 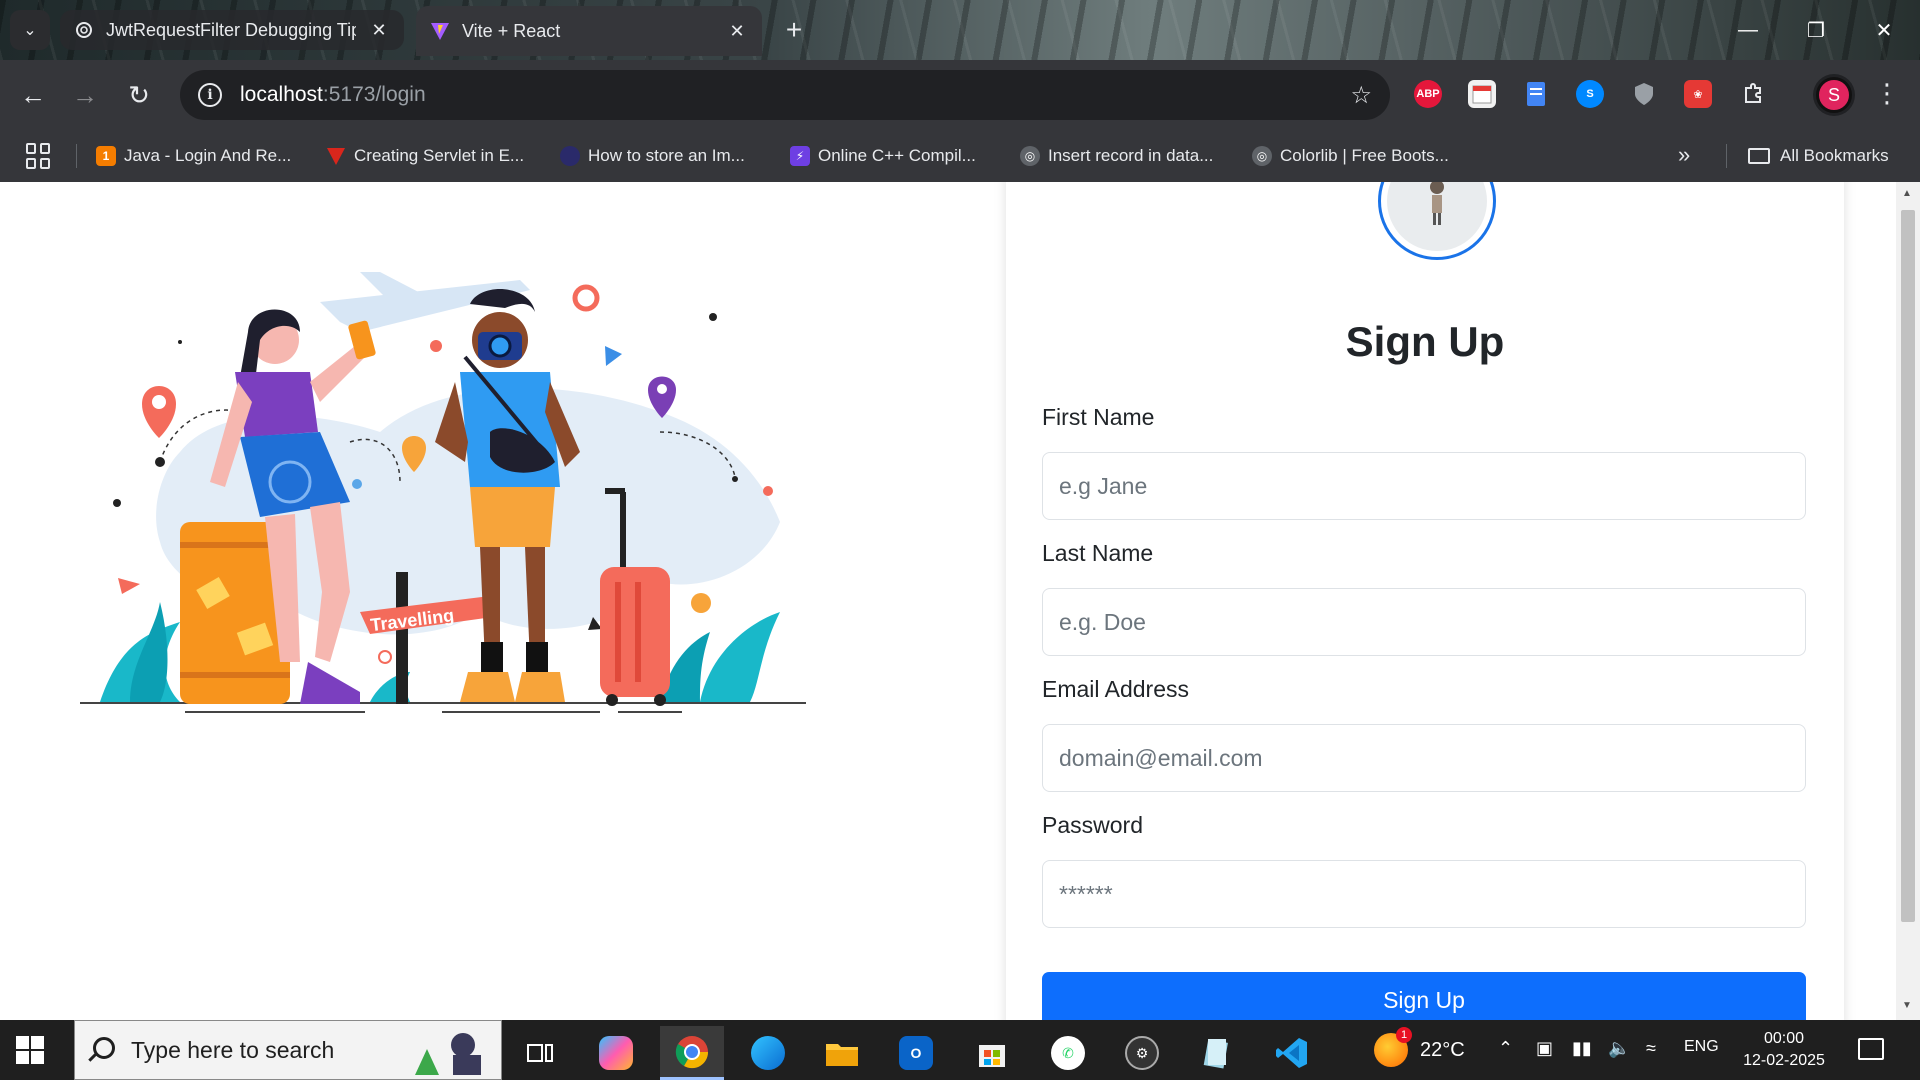 What do you see at coordinates (1651, 1048) in the screenshot?
I see `wifi-icon: ≈` at bounding box center [1651, 1048].